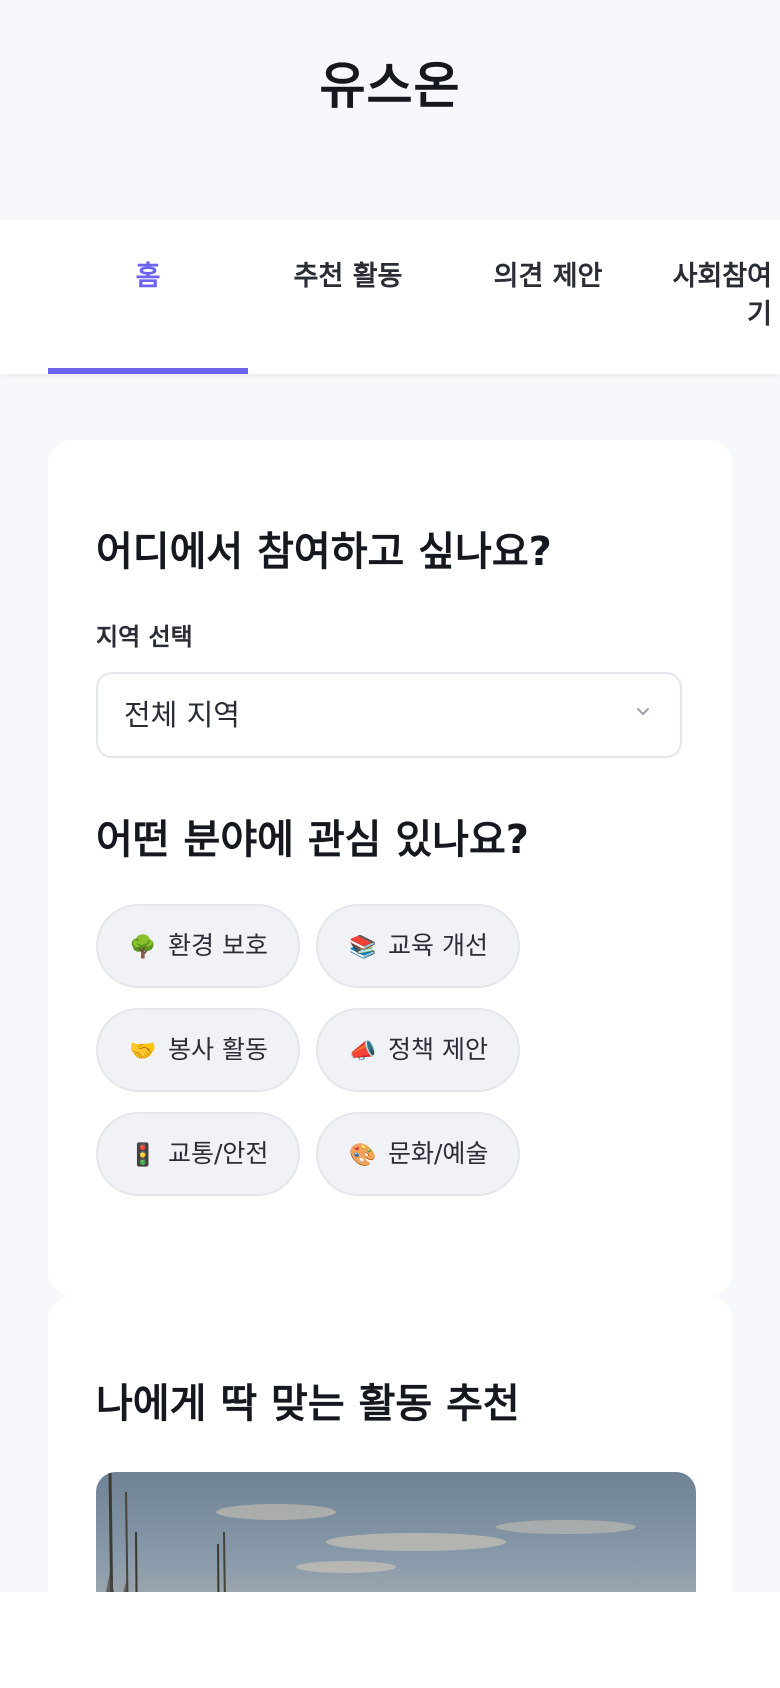 This screenshot has height=1688, width=780. Describe the element at coordinates (348, 276) in the screenshot. I see `tab-label: 추천 활동` at that location.